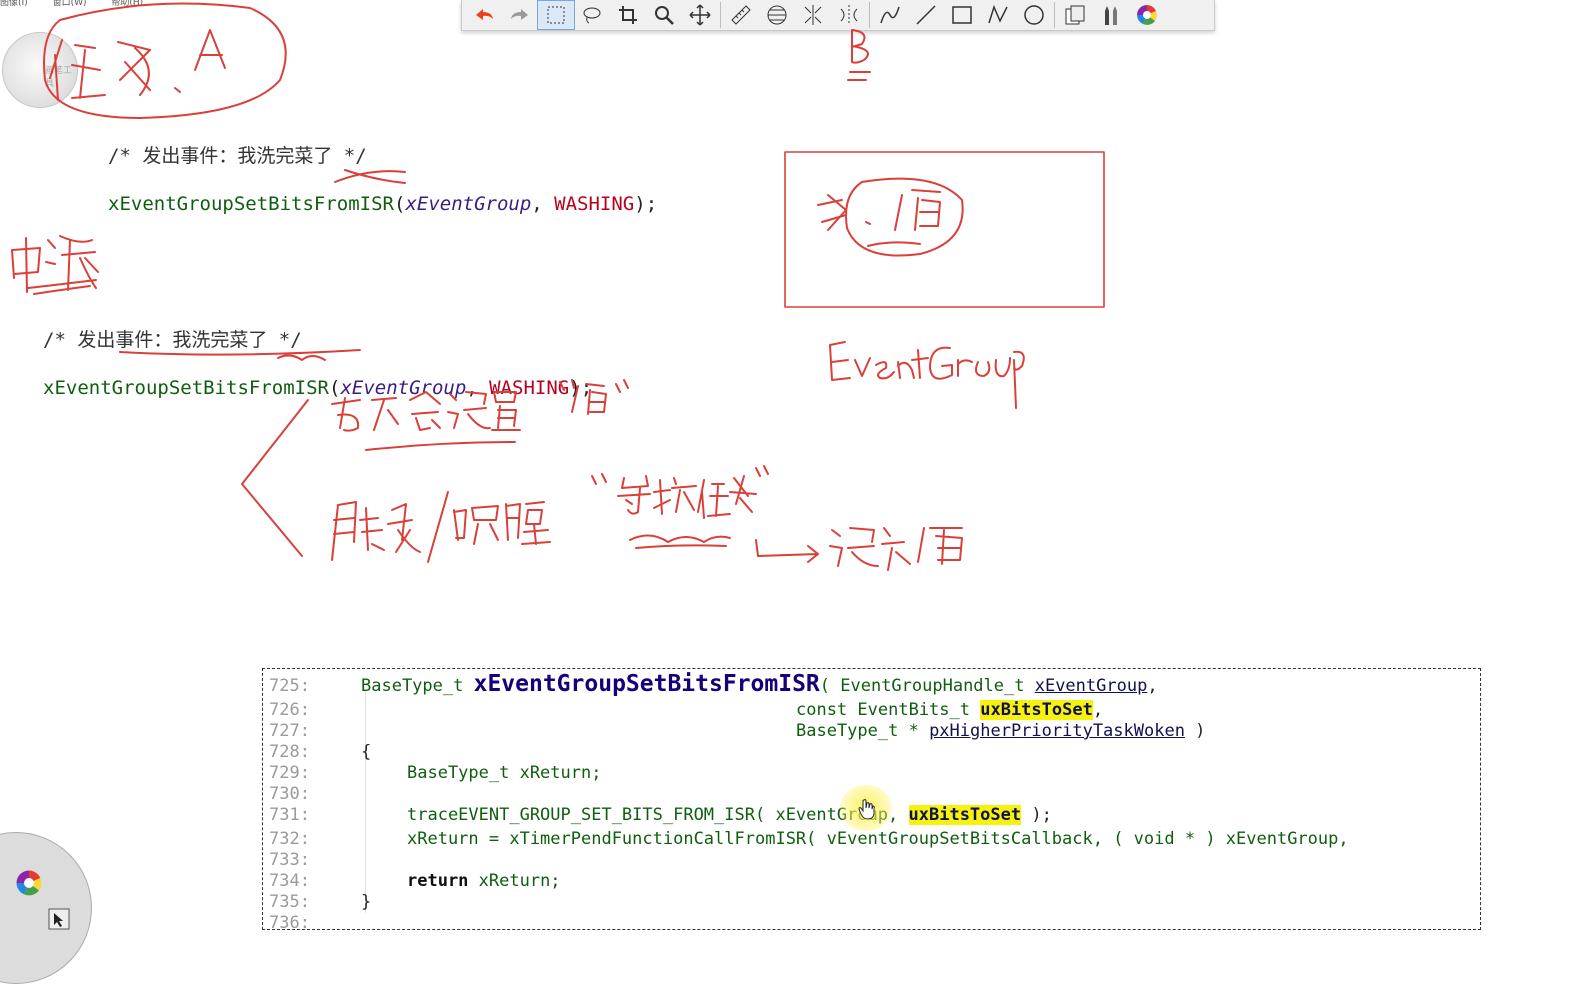  What do you see at coordinates (320, 902) in the screenshot?
I see `code-line: 735:}` at bounding box center [320, 902].